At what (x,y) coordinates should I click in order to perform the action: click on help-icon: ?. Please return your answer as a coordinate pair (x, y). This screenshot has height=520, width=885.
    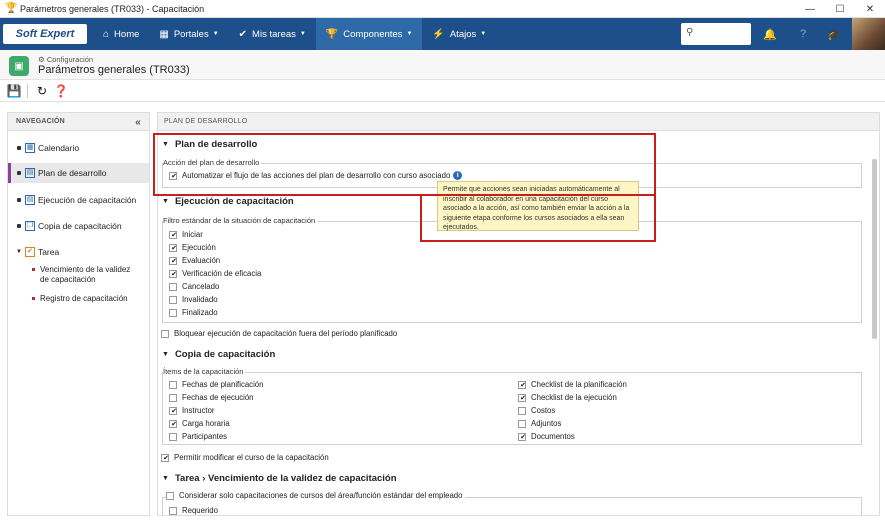
    Looking at the image, I should click on (803, 34).